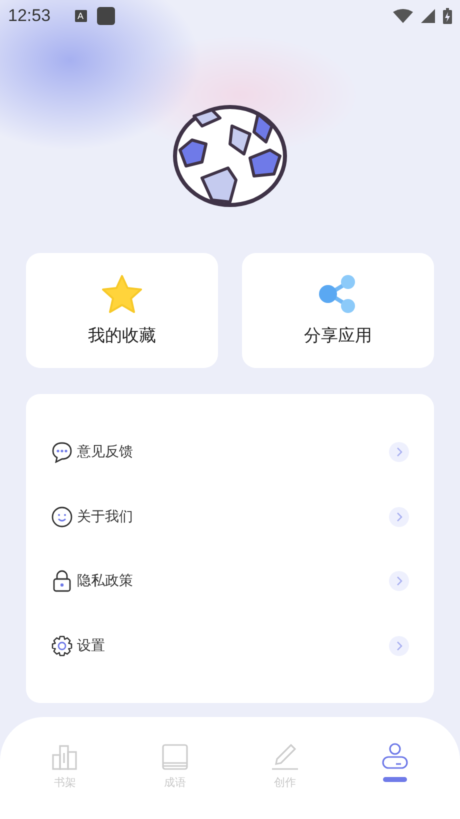 This screenshot has height=819, width=460. What do you see at coordinates (80, 16) in the screenshot?
I see `keyboard-badge: A` at bounding box center [80, 16].